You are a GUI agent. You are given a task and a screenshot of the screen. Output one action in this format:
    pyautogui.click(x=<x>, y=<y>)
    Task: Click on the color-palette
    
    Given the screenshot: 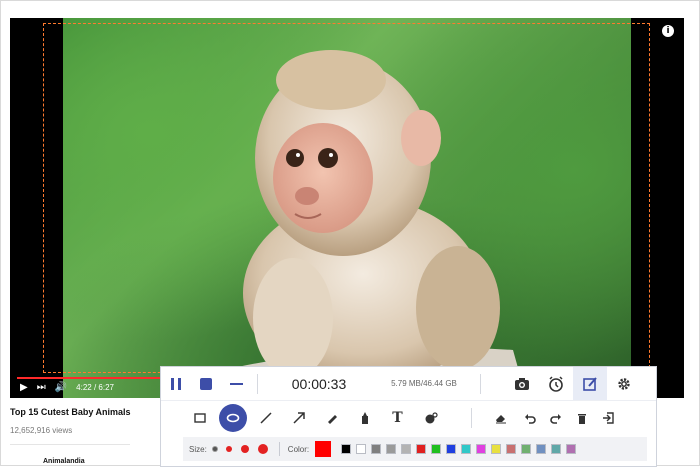 What is the action you would take?
    pyautogui.click(x=461, y=449)
    